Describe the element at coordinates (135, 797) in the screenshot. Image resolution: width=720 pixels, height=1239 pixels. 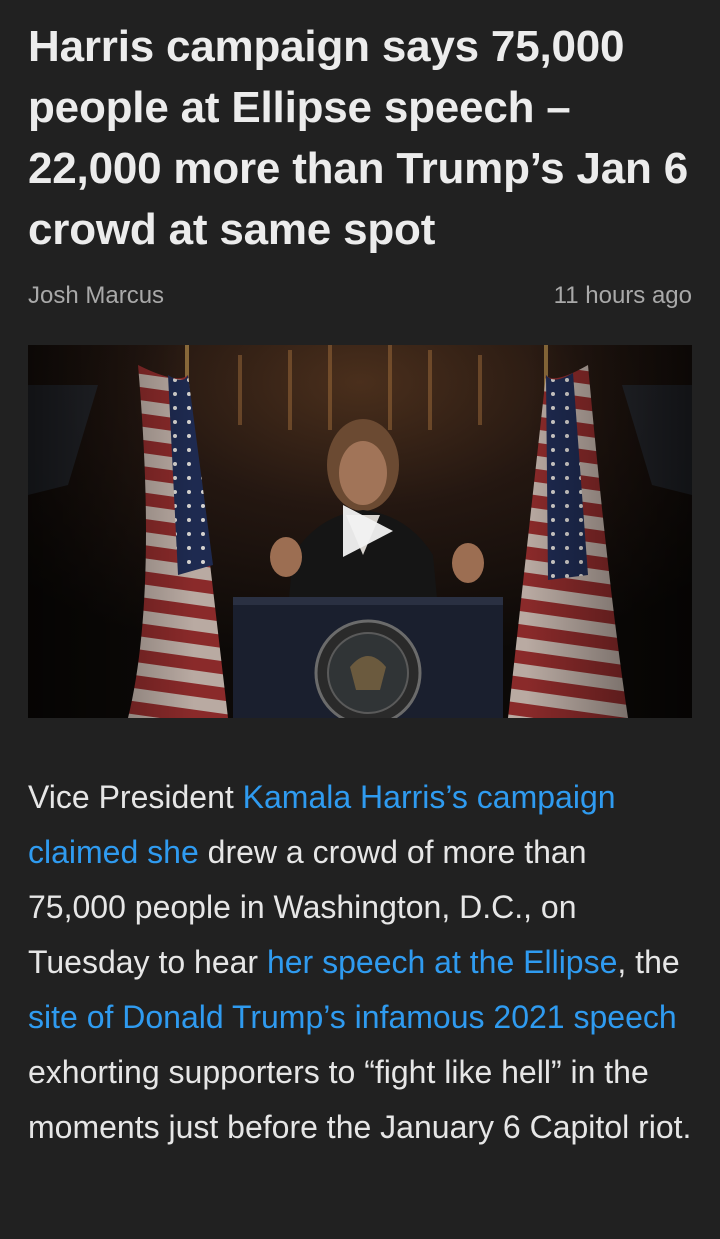
I see `body-text: Vice President` at that location.